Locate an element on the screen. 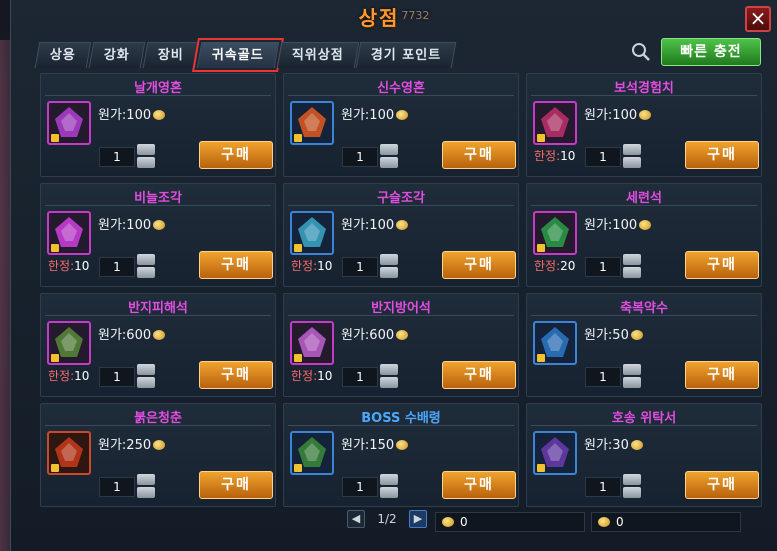 The height and width of the screenshot is (551, 777). gold-coin-icon is located at coordinates (159, 225).